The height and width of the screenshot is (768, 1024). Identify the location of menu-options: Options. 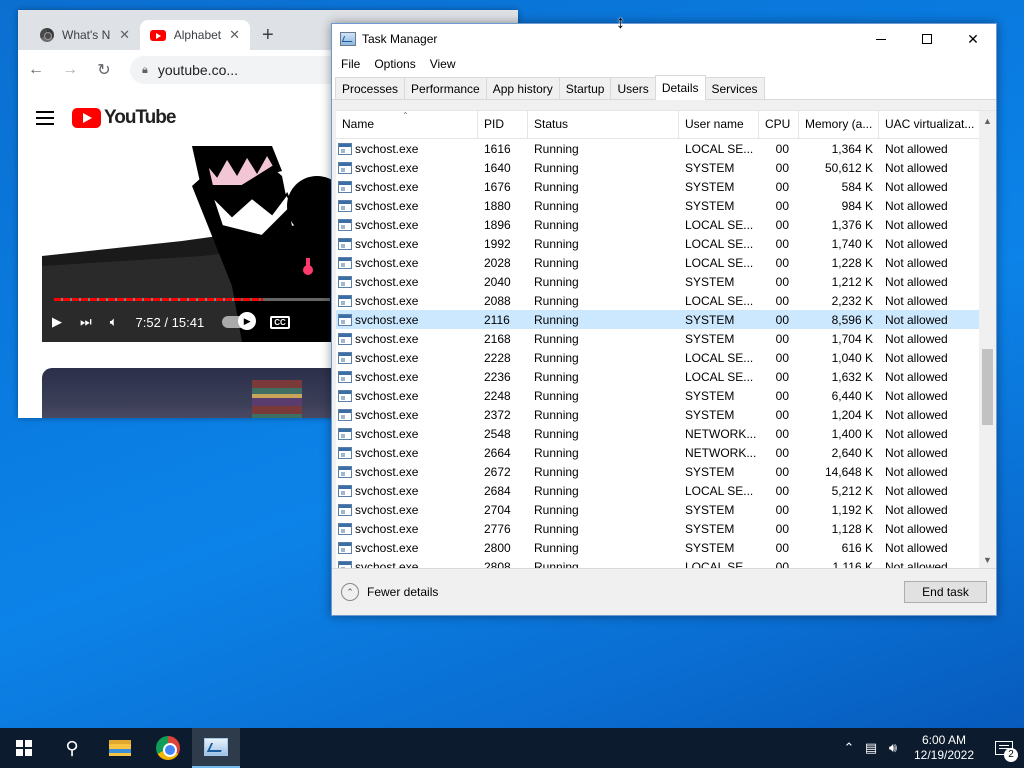
(394, 64).